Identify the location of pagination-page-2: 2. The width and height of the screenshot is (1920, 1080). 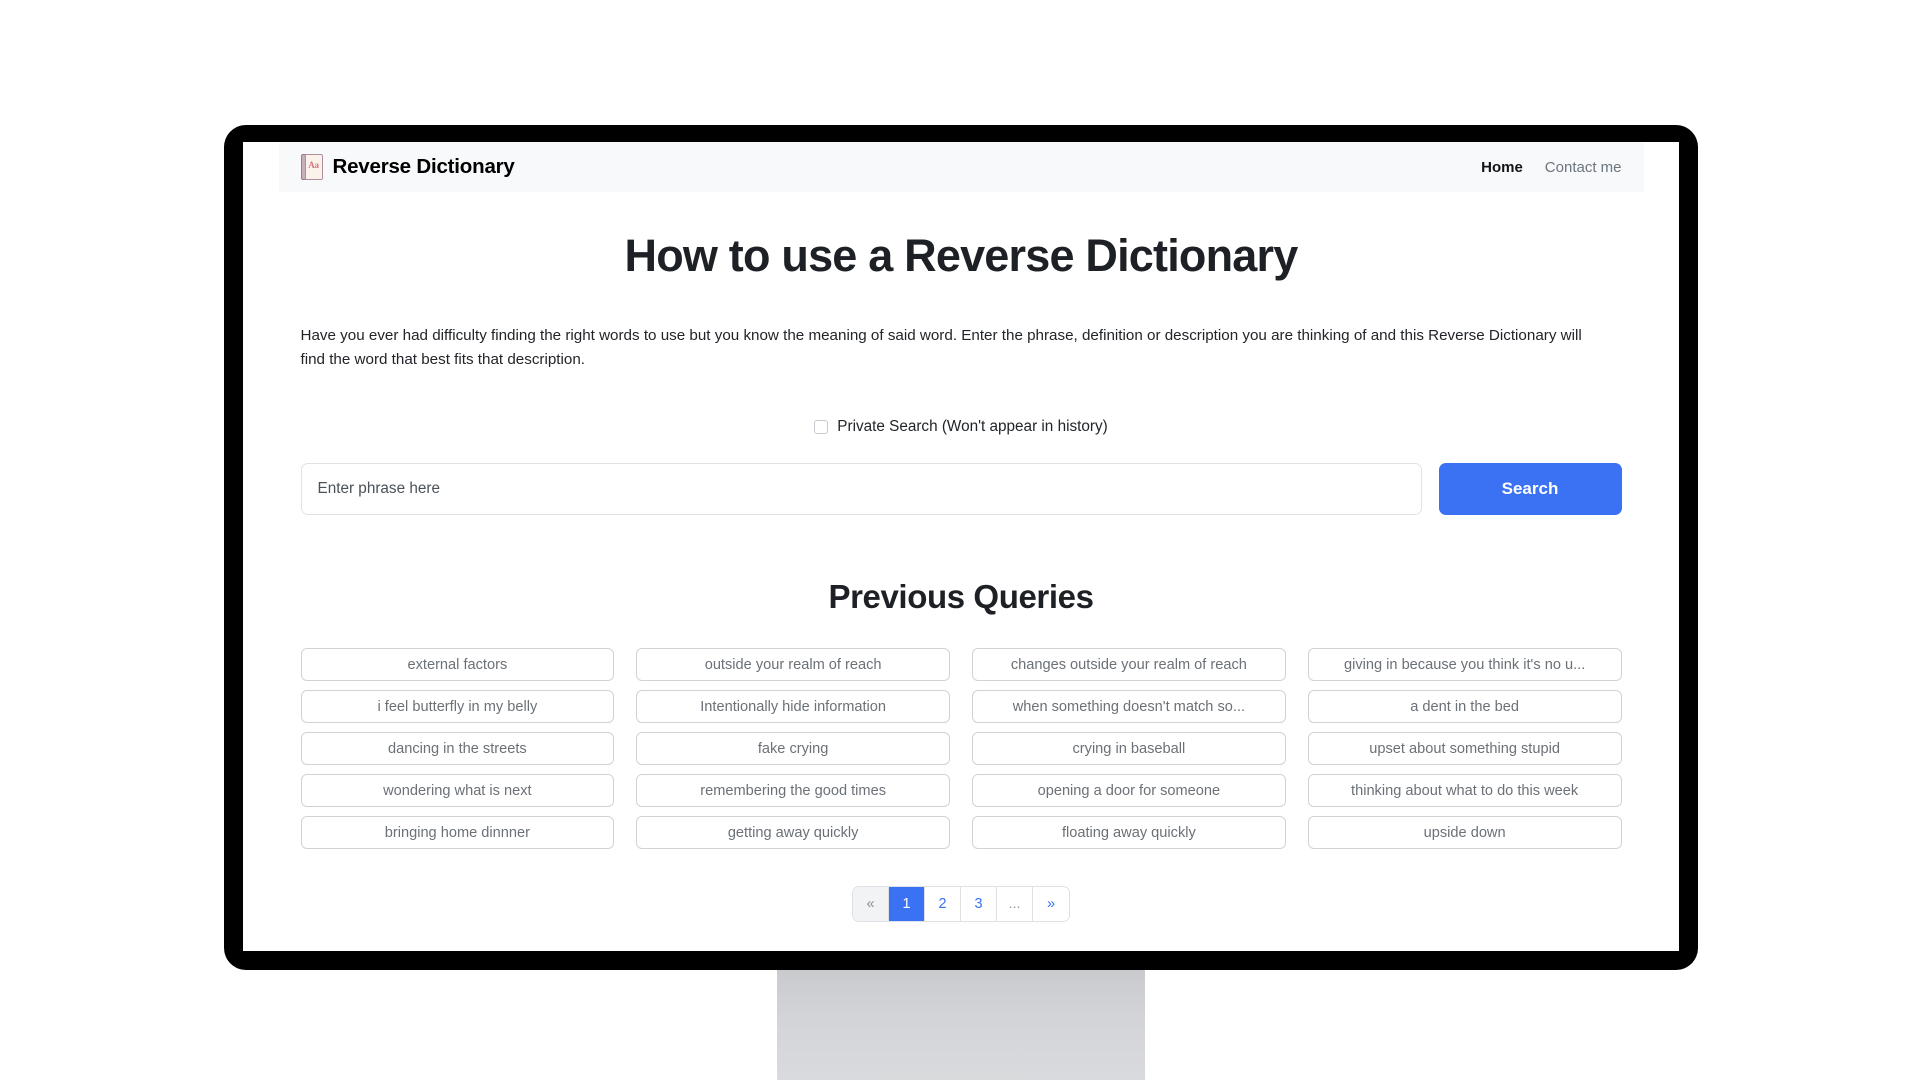
(943, 904).